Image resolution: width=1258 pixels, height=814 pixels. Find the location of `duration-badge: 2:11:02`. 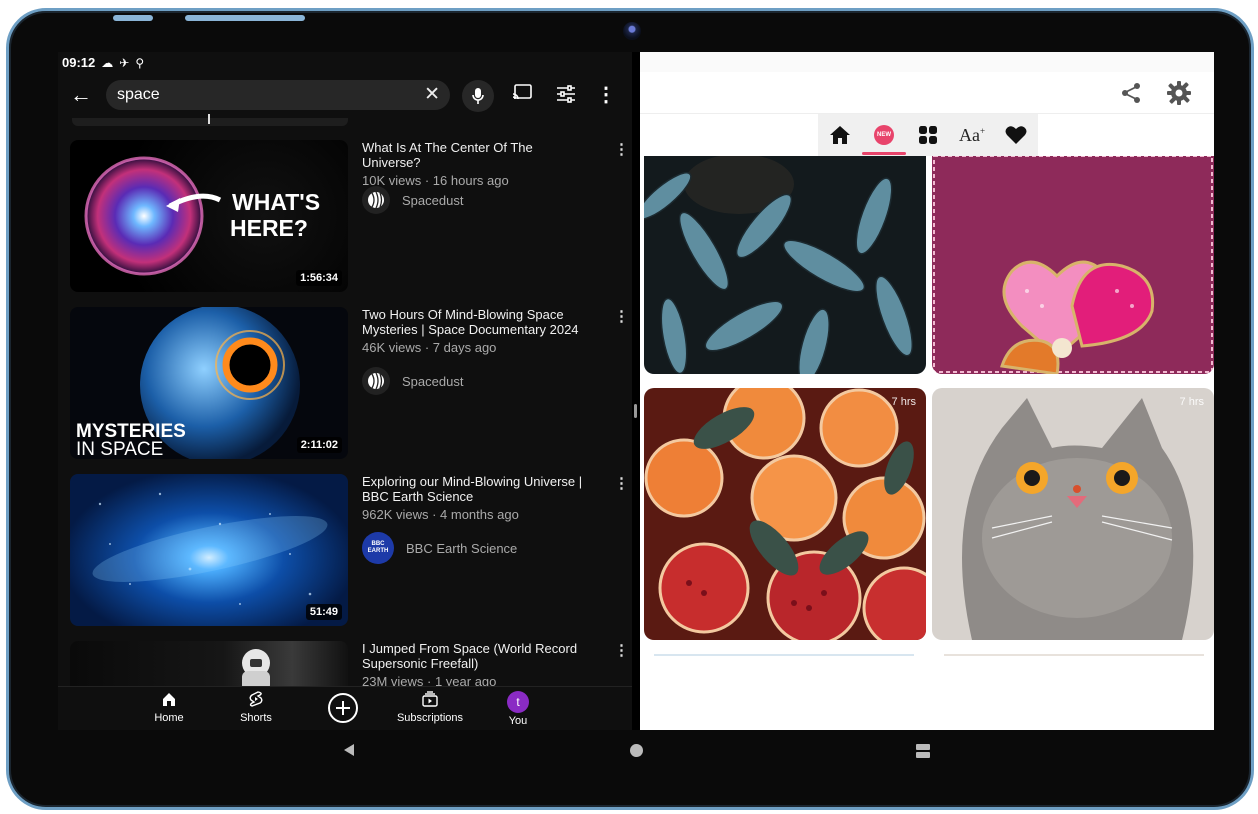

duration-badge: 2:11:02 is located at coordinates (319, 445).